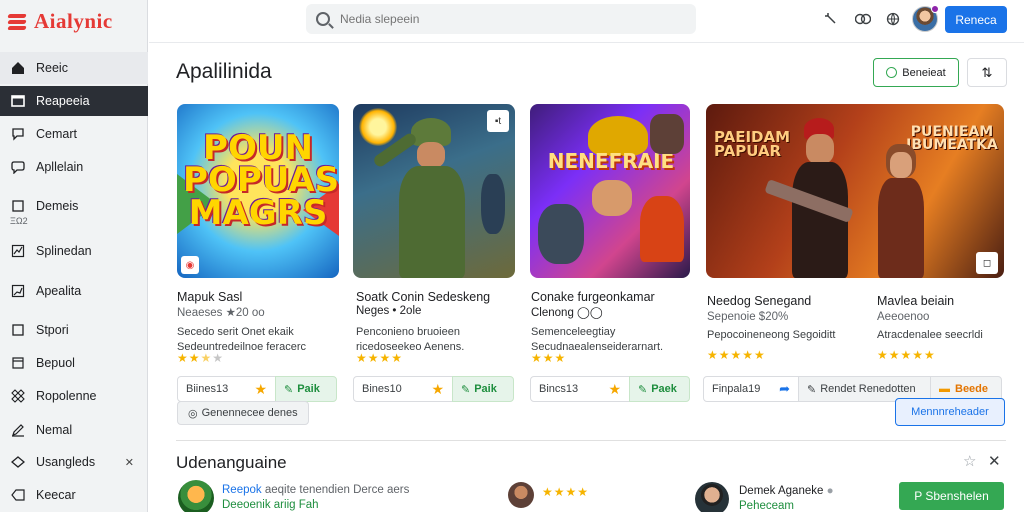  What do you see at coordinates (759, 301) in the screenshot?
I see `card-4-title: Needog Senegand` at bounding box center [759, 301].